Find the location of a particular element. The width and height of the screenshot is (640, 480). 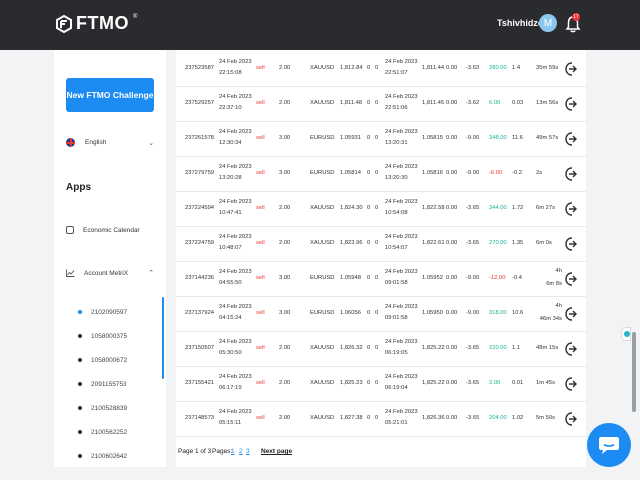

sidebar-item-account-metrix: Account MetriX ⌃ is located at coordinates (110, 273).